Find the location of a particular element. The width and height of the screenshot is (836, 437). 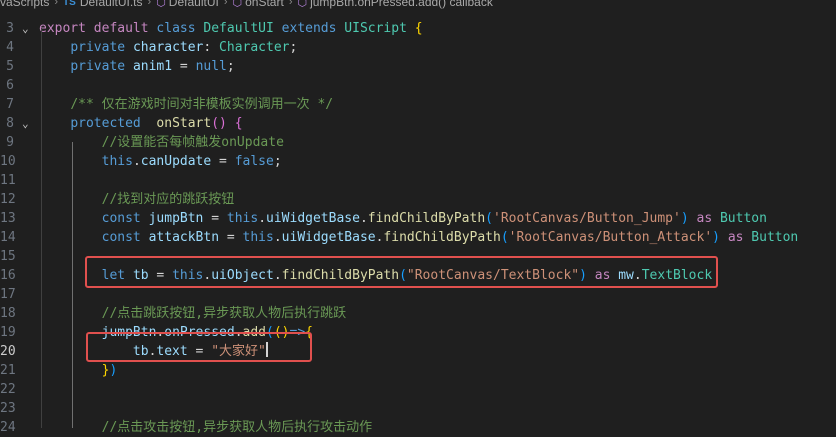

code-line: protected onStart() { is located at coordinates (140, 123).